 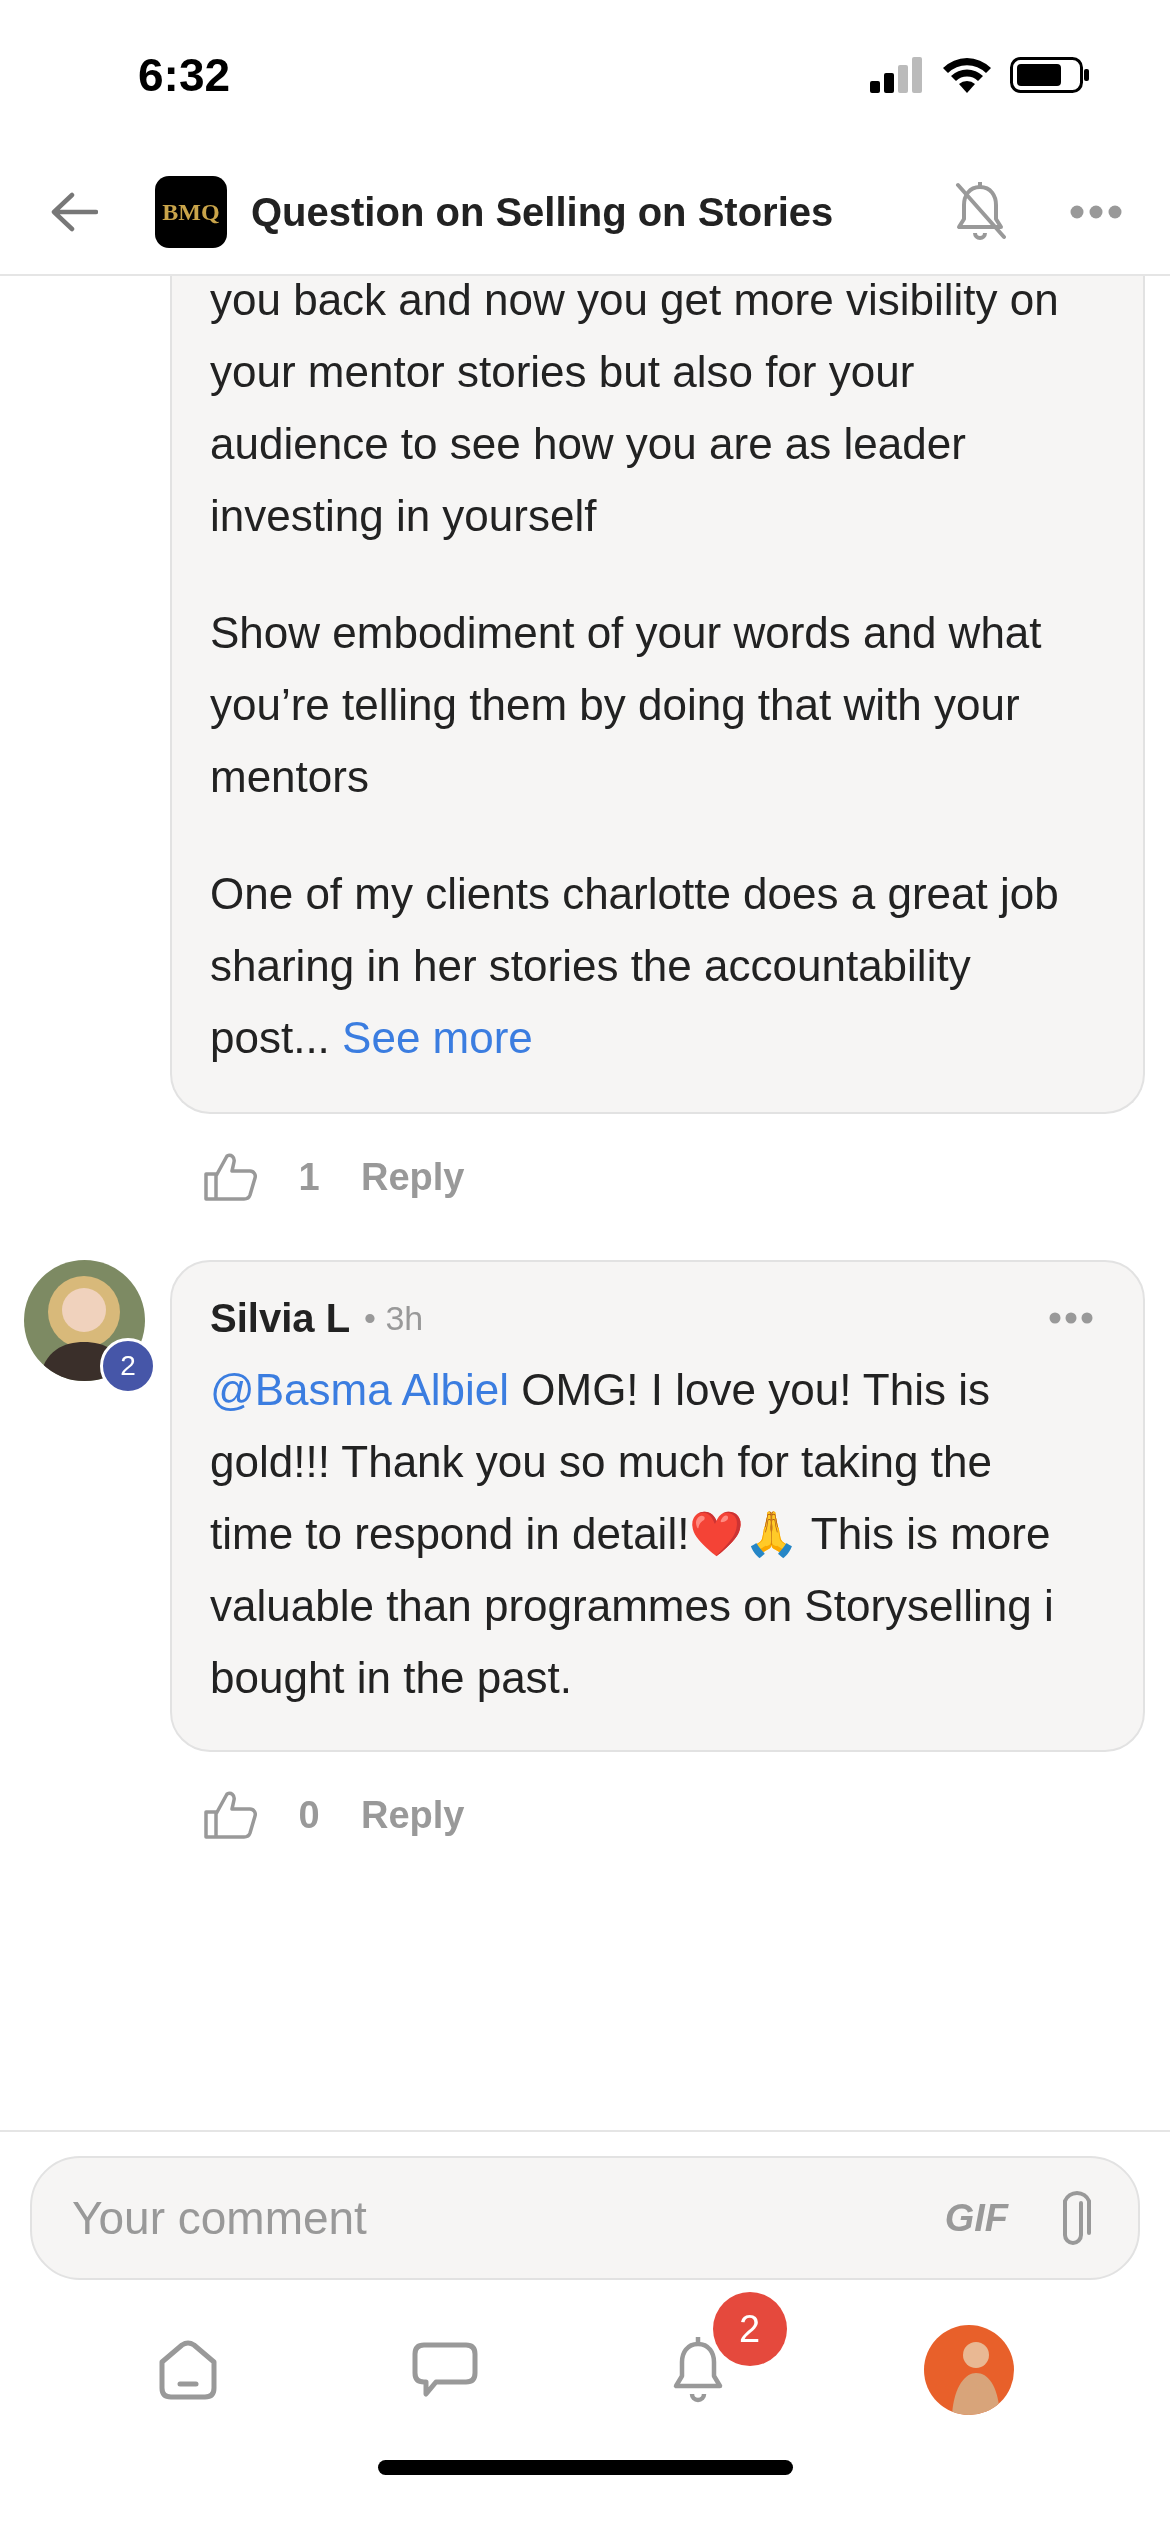 What do you see at coordinates (543, 212) in the screenshot?
I see `page-title: Question on Selling on Stories` at bounding box center [543, 212].